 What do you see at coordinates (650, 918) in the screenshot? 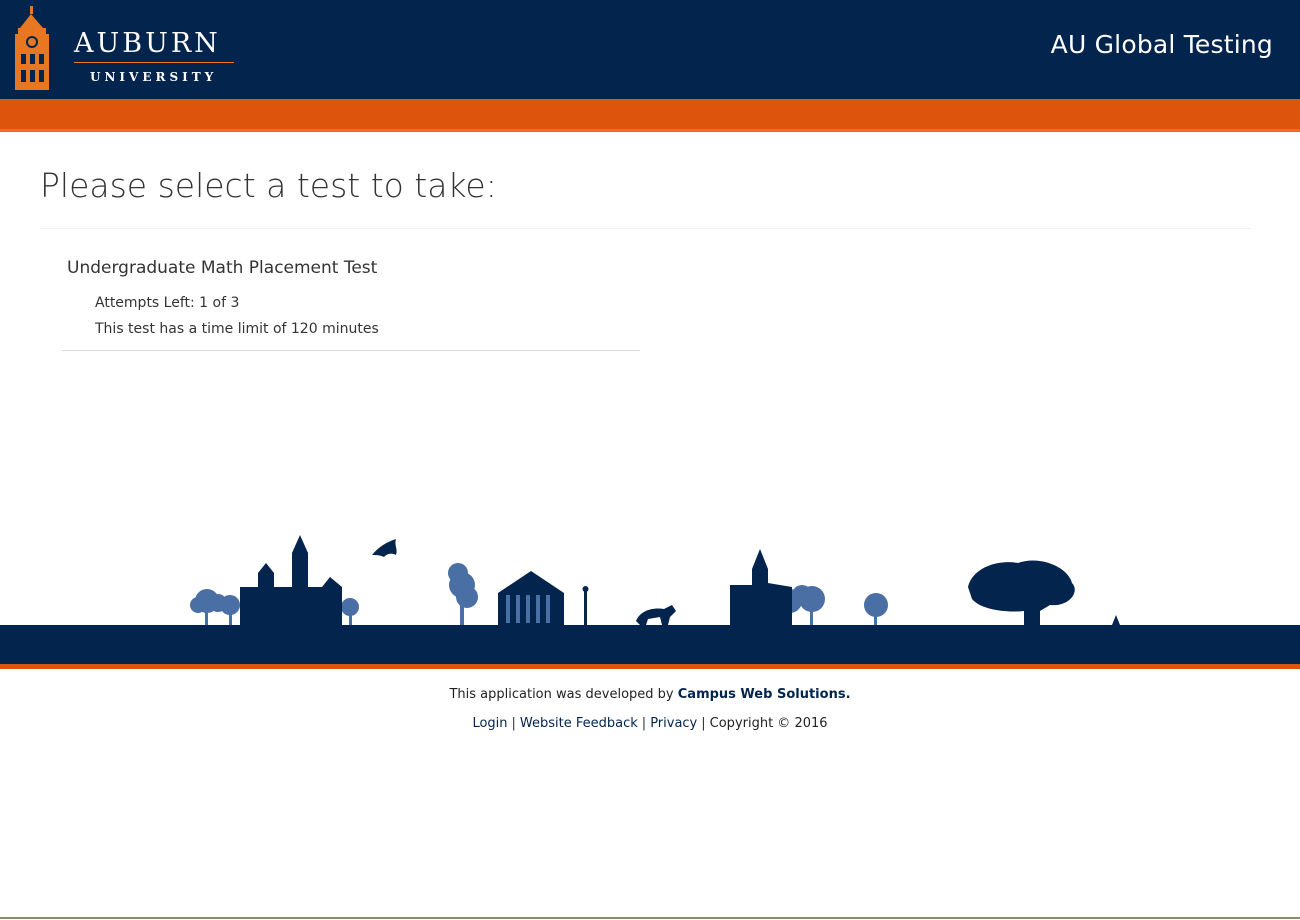
I see `window-bottom-edge` at bounding box center [650, 918].